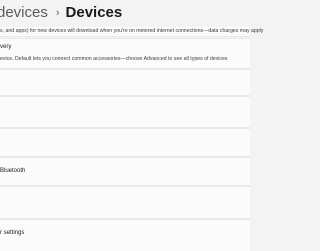  I want to click on more-settings-label: r settings, so click(12, 233).